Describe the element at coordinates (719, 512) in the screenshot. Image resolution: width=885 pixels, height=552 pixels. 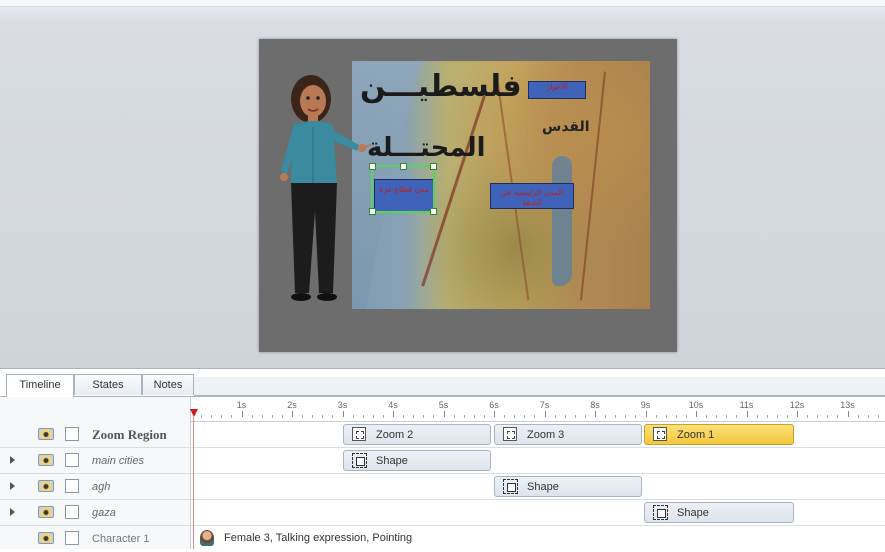
I see `clip-shape-gaza: Shape` at that location.